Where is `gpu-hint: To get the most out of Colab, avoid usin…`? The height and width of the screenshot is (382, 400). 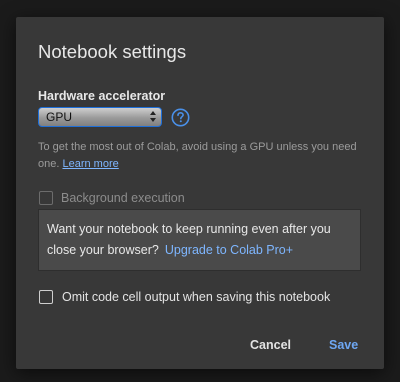 gpu-hint: To get the most out of Colab, avoid usin… is located at coordinates (203, 156).